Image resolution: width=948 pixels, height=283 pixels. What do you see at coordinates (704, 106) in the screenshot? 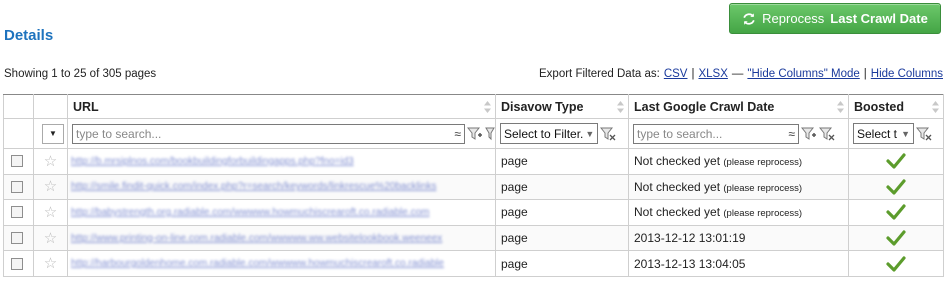
I see `column-header-crawl-label: Last Google Crawl Date` at bounding box center [704, 106].